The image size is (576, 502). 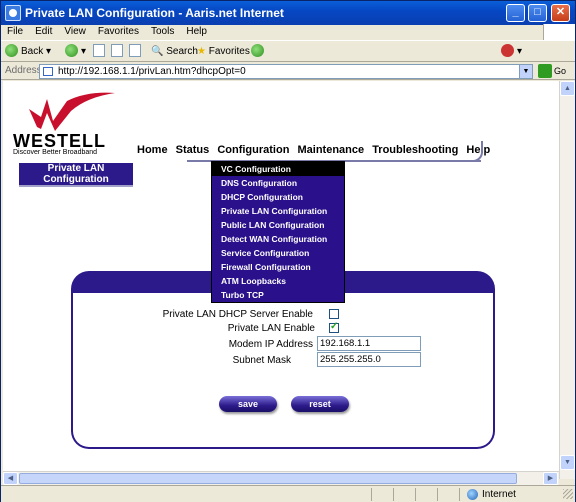 I want to click on dropdown-item-turbo-tcp: Turbo TCP, so click(x=278, y=295).